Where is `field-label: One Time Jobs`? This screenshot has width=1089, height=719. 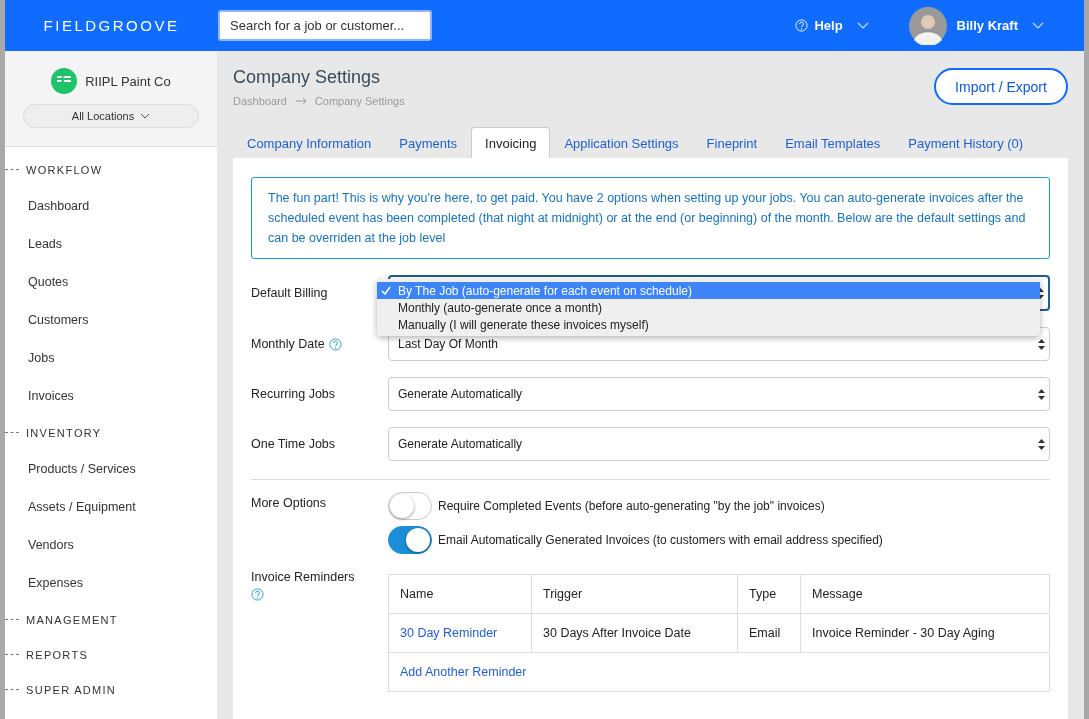
field-label: One Time Jobs is located at coordinates (293, 444).